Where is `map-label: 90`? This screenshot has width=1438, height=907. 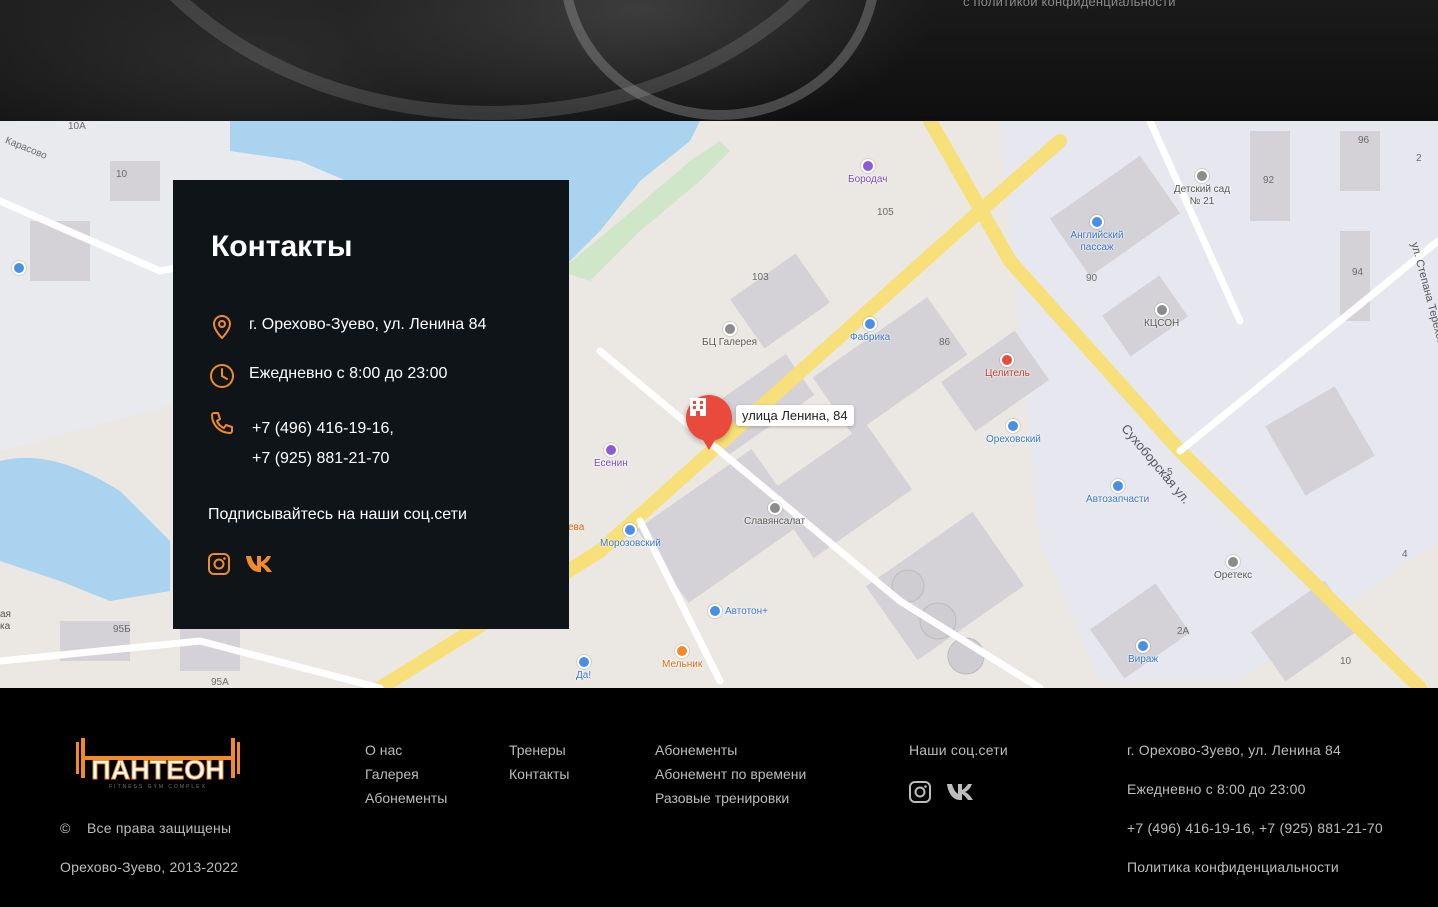
map-label: 90 is located at coordinates (1092, 278).